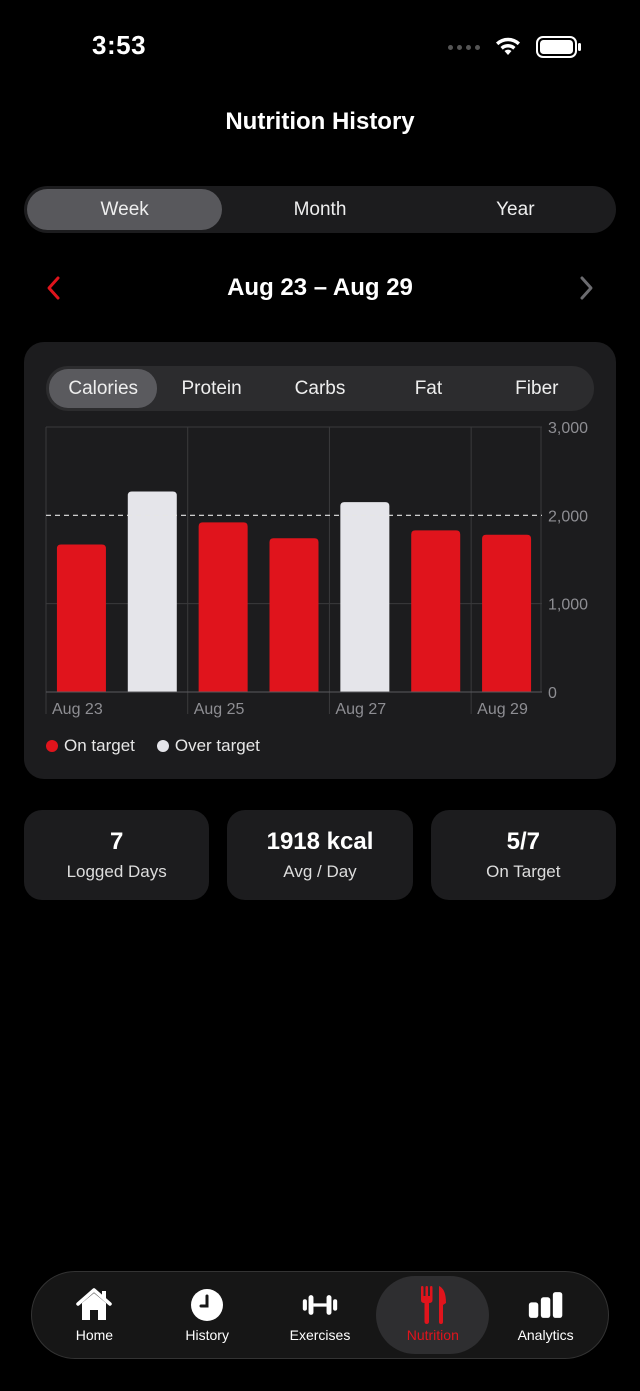 This screenshot has width=640, height=1391. Describe the element at coordinates (464, 47) in the screenshot. I see `cellular-signal-icon` at that location.